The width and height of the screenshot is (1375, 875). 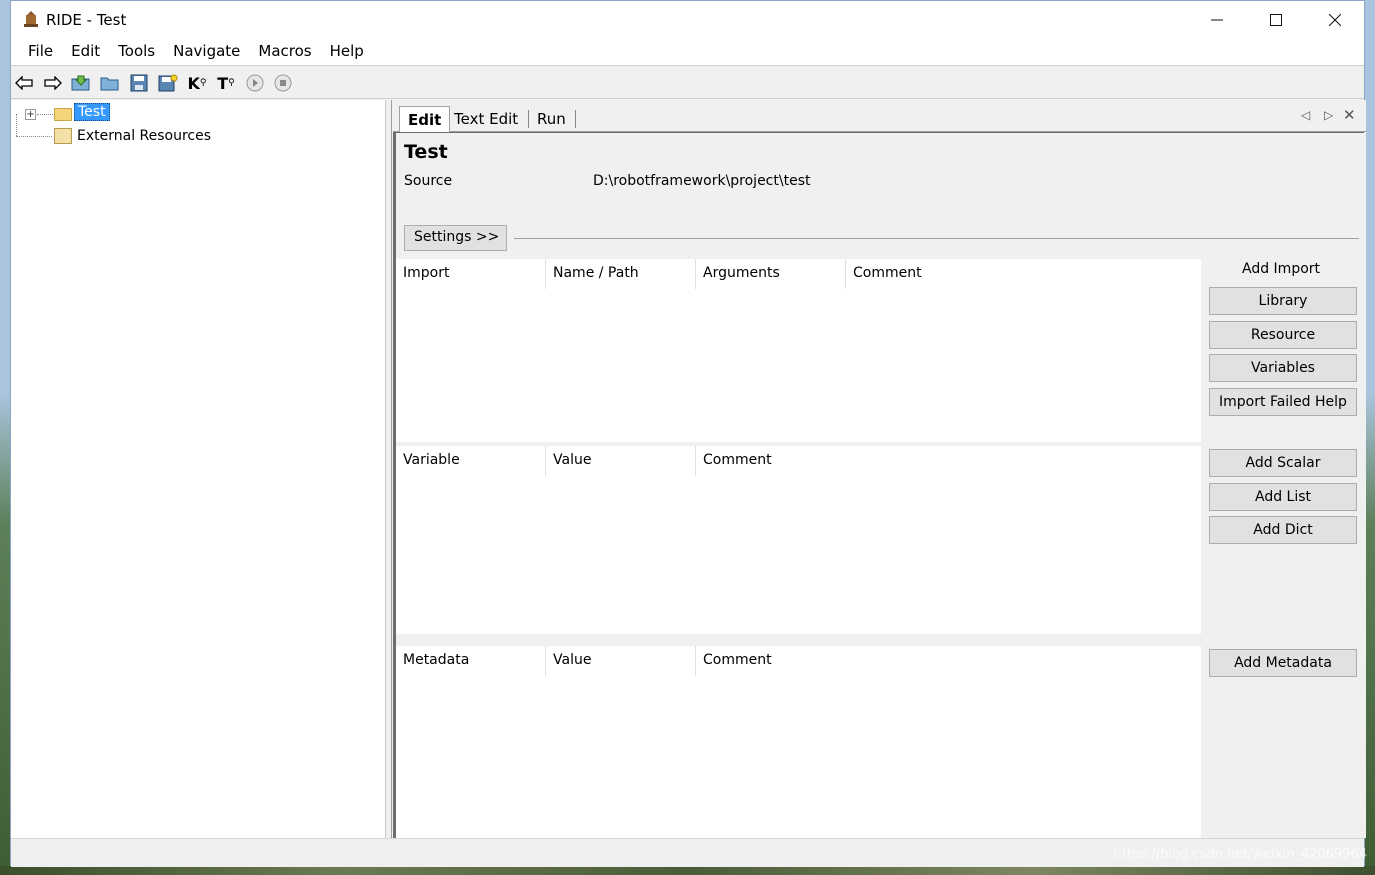 What do you see at coordinates (1283, 301) in the screenshot?
I see `library-button: Library` at bounding box center [1283, 301].